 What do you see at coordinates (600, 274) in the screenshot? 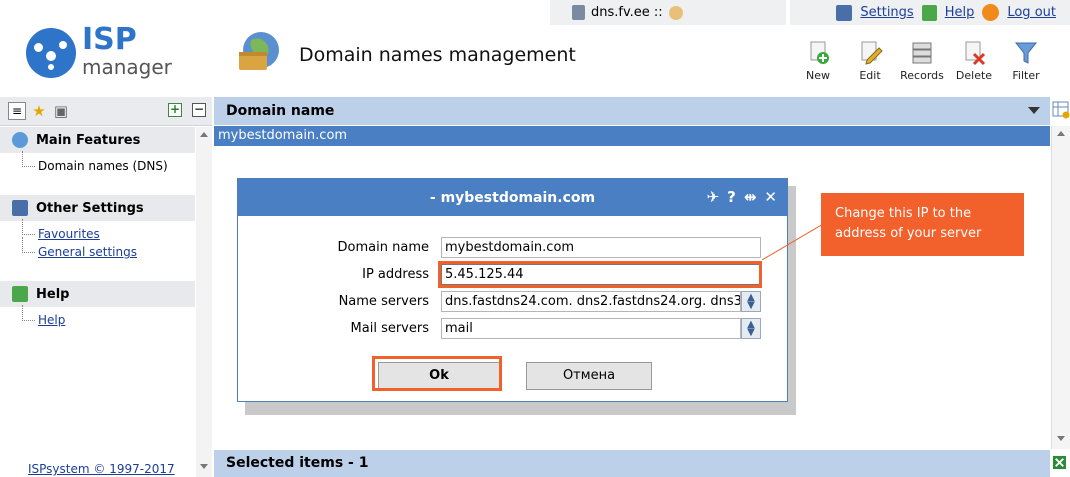
I see `ip-highlight-frame` at bounding box center [600, 274].